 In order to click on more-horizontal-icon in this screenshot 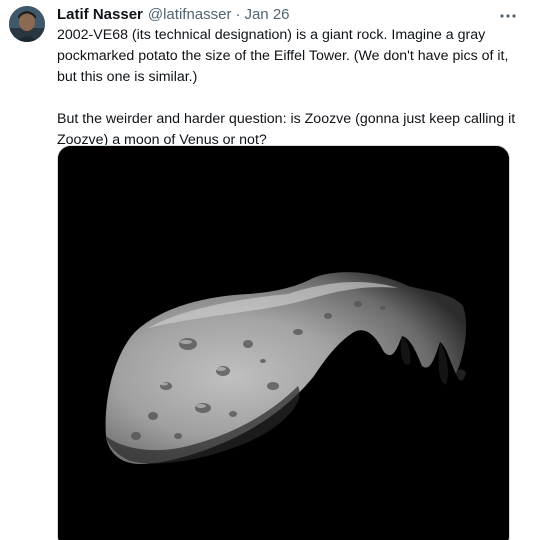, I will do `click(508, 16)`.